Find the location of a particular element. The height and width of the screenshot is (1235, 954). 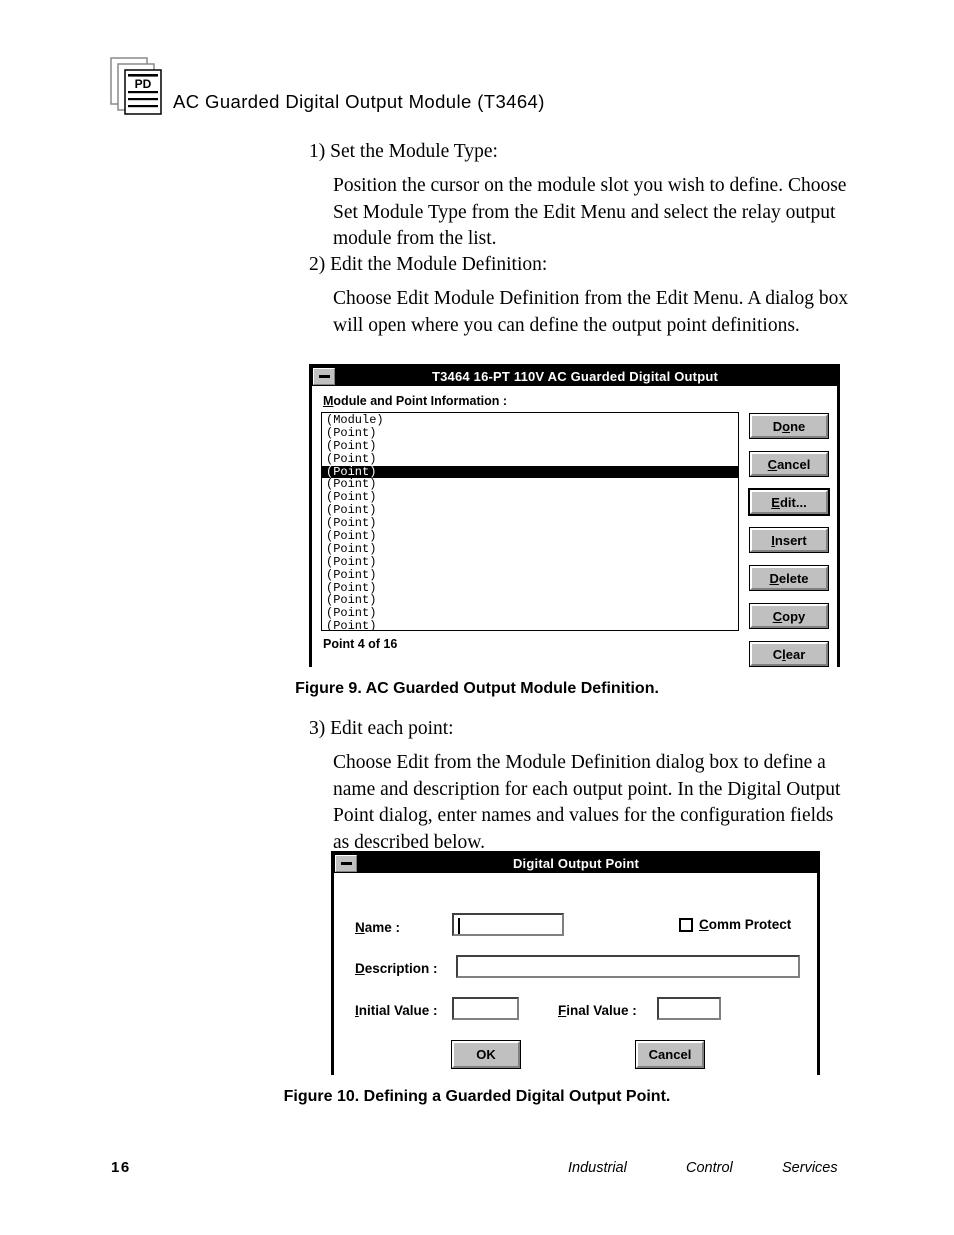

description-input is located at coordinates (628, 966).